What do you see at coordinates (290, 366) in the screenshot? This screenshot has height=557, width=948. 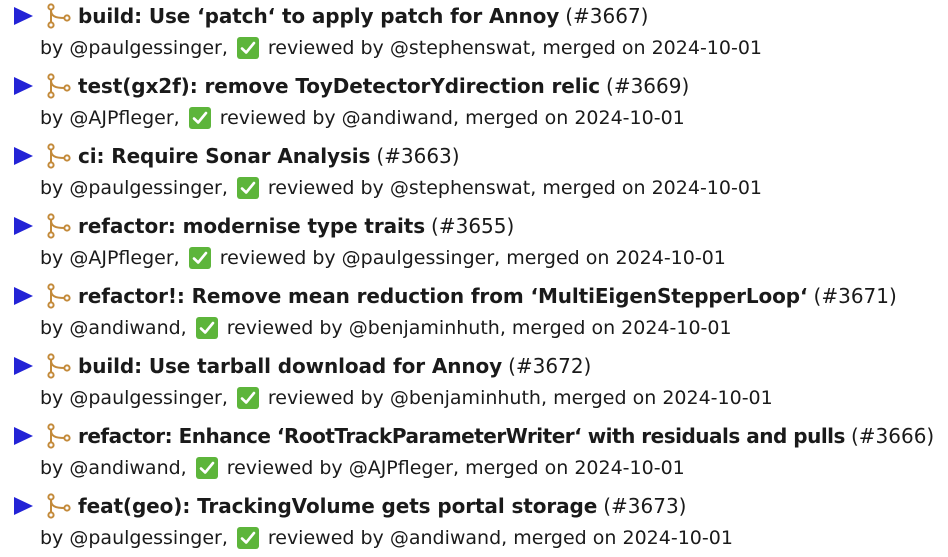 I see `pr-title: build: Use tarball download for Annoy` at bounding box center [290, 366].